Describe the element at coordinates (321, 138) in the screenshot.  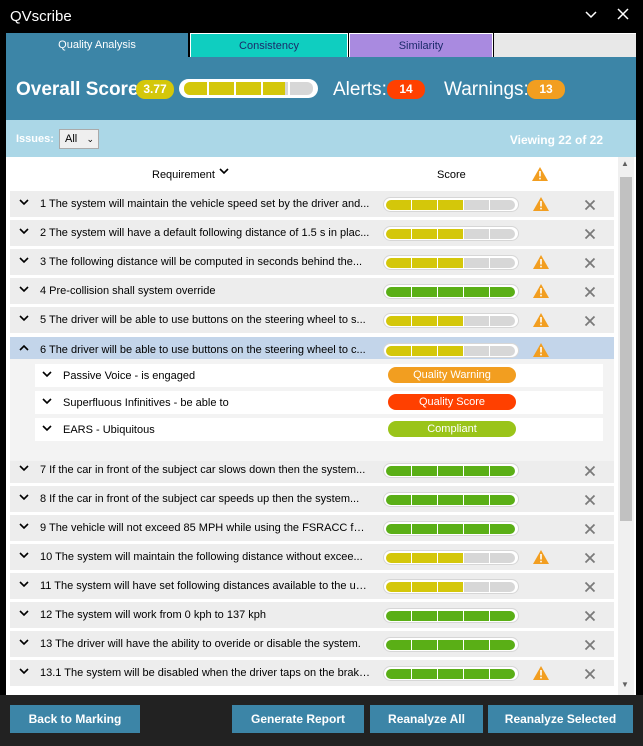
I see `issues-filter-bar: Issues: All ⌄ Viewing 22 of 22` at that location.